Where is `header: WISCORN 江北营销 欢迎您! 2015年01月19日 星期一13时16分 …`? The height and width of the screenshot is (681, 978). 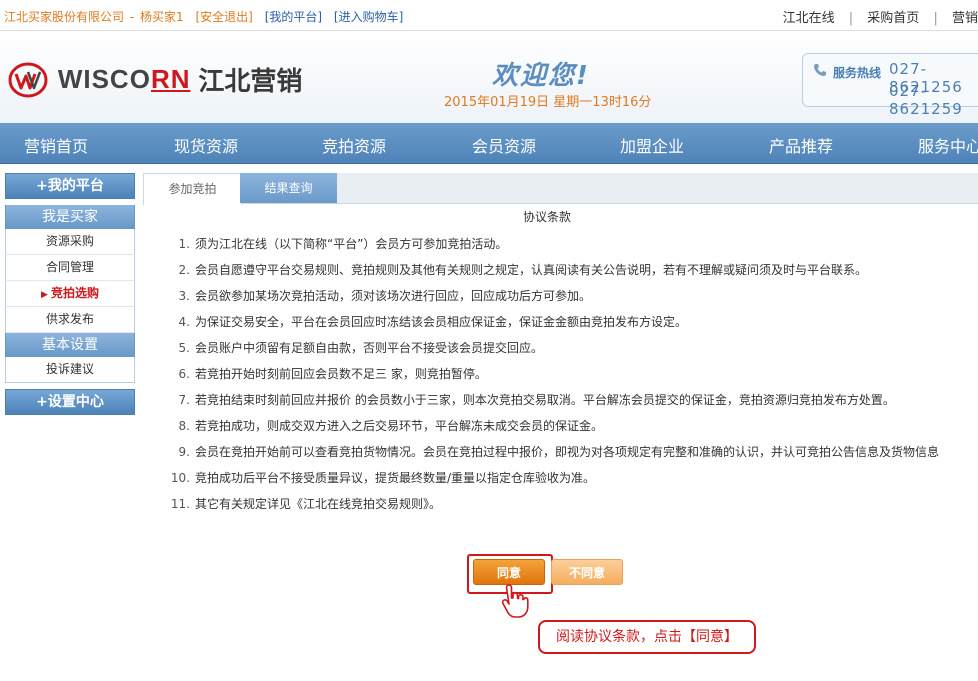
header: WISCORN 江北营销 欢迎您! 2015年01月19日 星期一13时16分 … is located at coordinates (489, 77).